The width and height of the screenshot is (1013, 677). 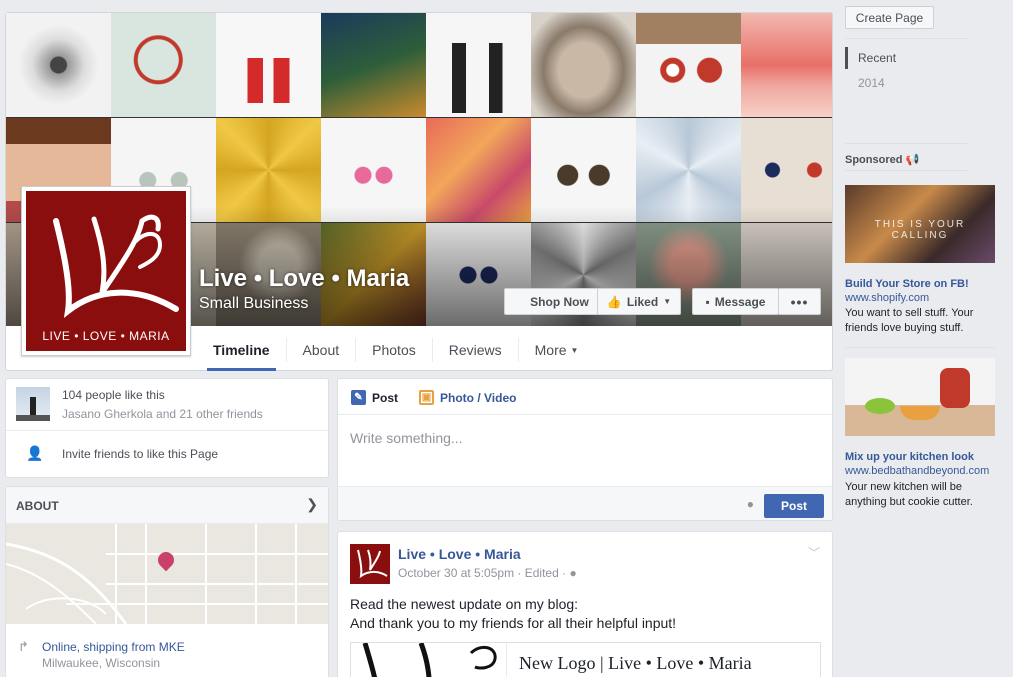 I want to click on tab-photos: Photos, so click(x=393, y=350).